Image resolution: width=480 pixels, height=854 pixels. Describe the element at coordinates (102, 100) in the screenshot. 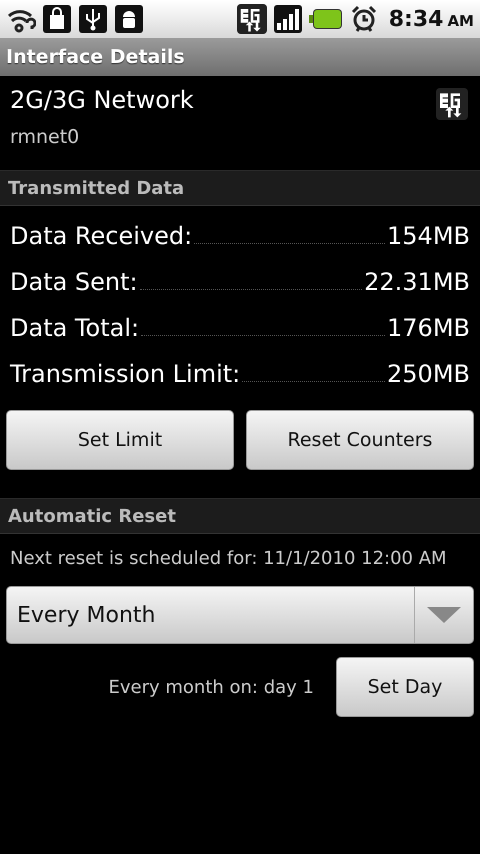

I see `interface-name: 2G/3G Network` at that location.